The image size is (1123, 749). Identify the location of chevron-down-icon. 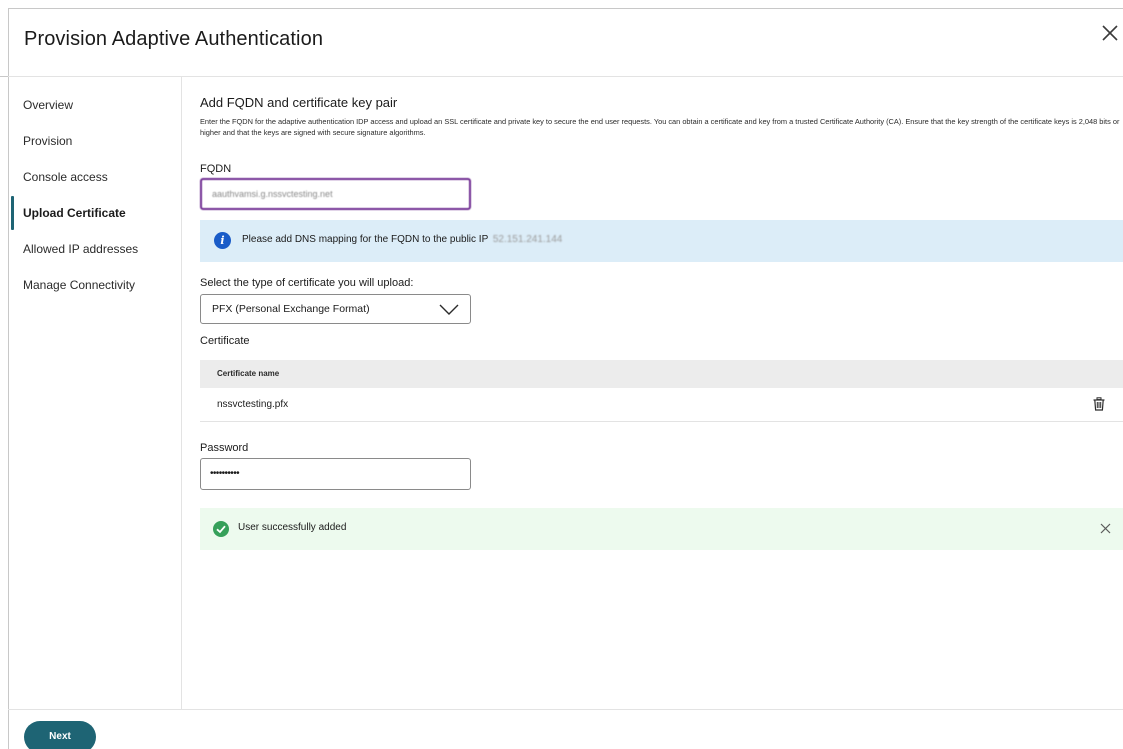
(449, 309).